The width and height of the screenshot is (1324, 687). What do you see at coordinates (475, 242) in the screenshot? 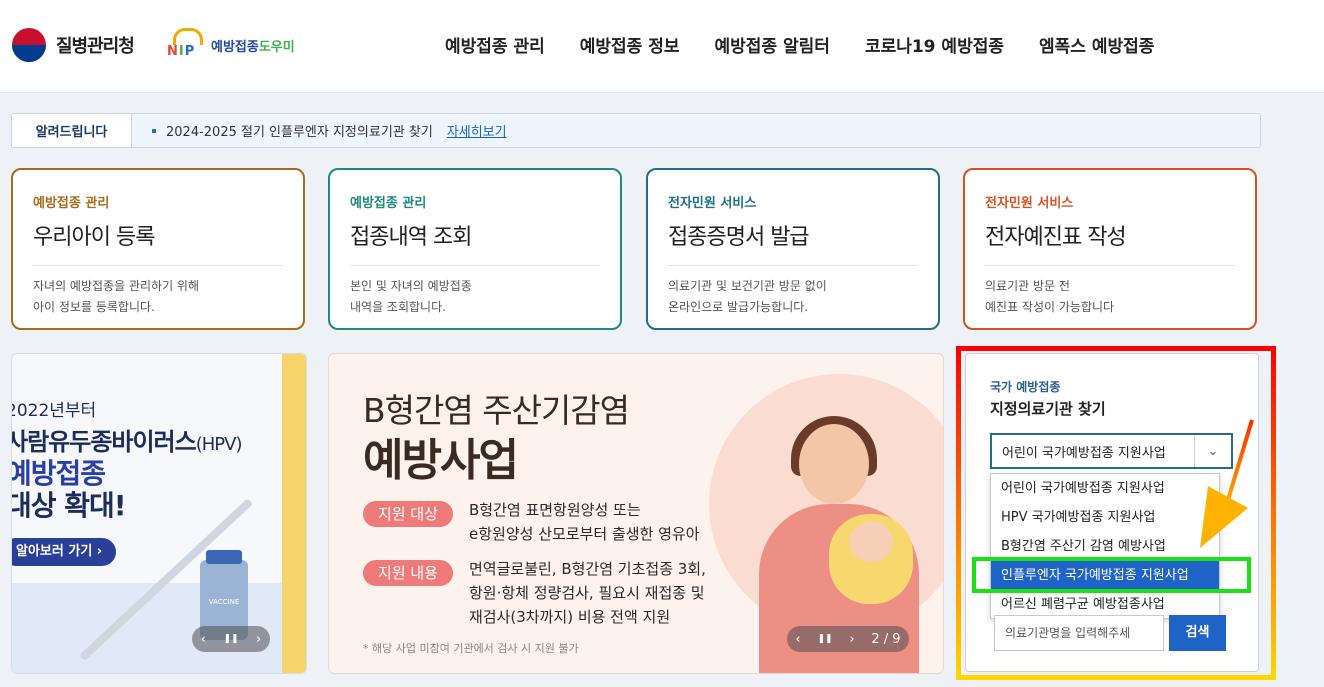
I see `card-title: 접종내역 조회` at bounding box center [475, 242].